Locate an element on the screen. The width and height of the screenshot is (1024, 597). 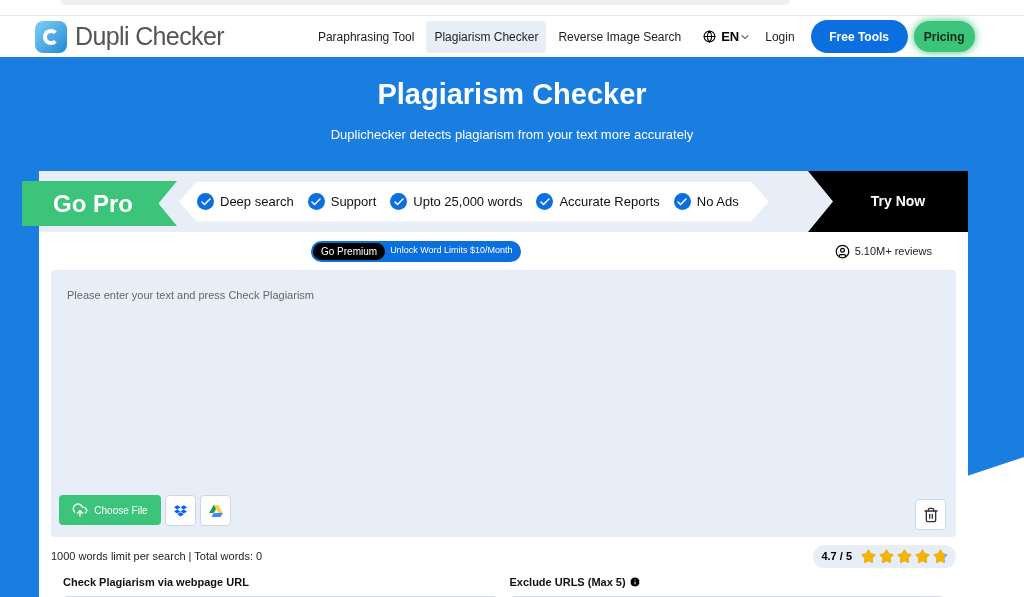
dropbox-button is located at coordinates (180, 510).